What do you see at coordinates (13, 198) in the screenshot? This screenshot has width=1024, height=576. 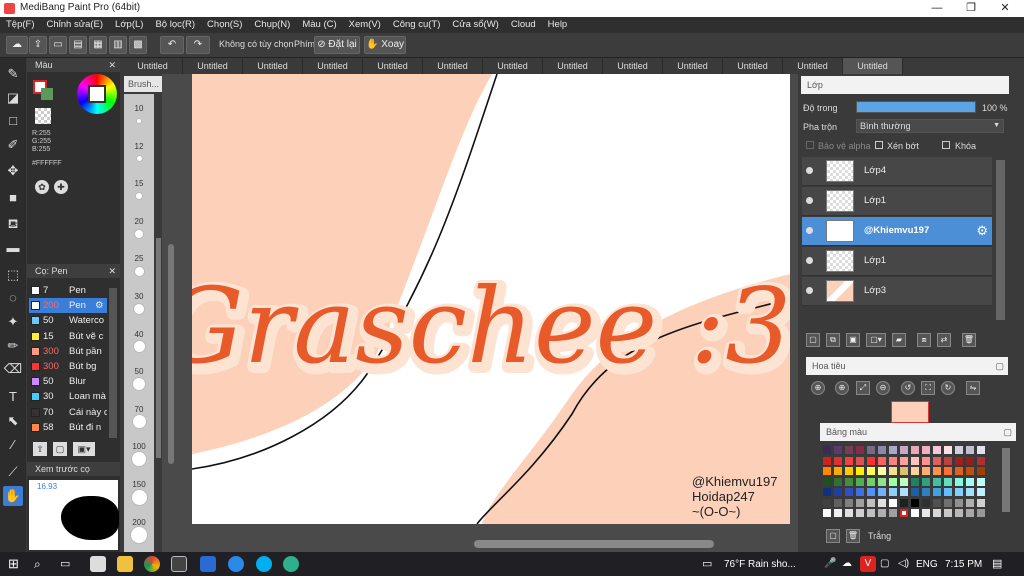 I see `fill-tool-icon: ■` at bounding box center [13, 198].